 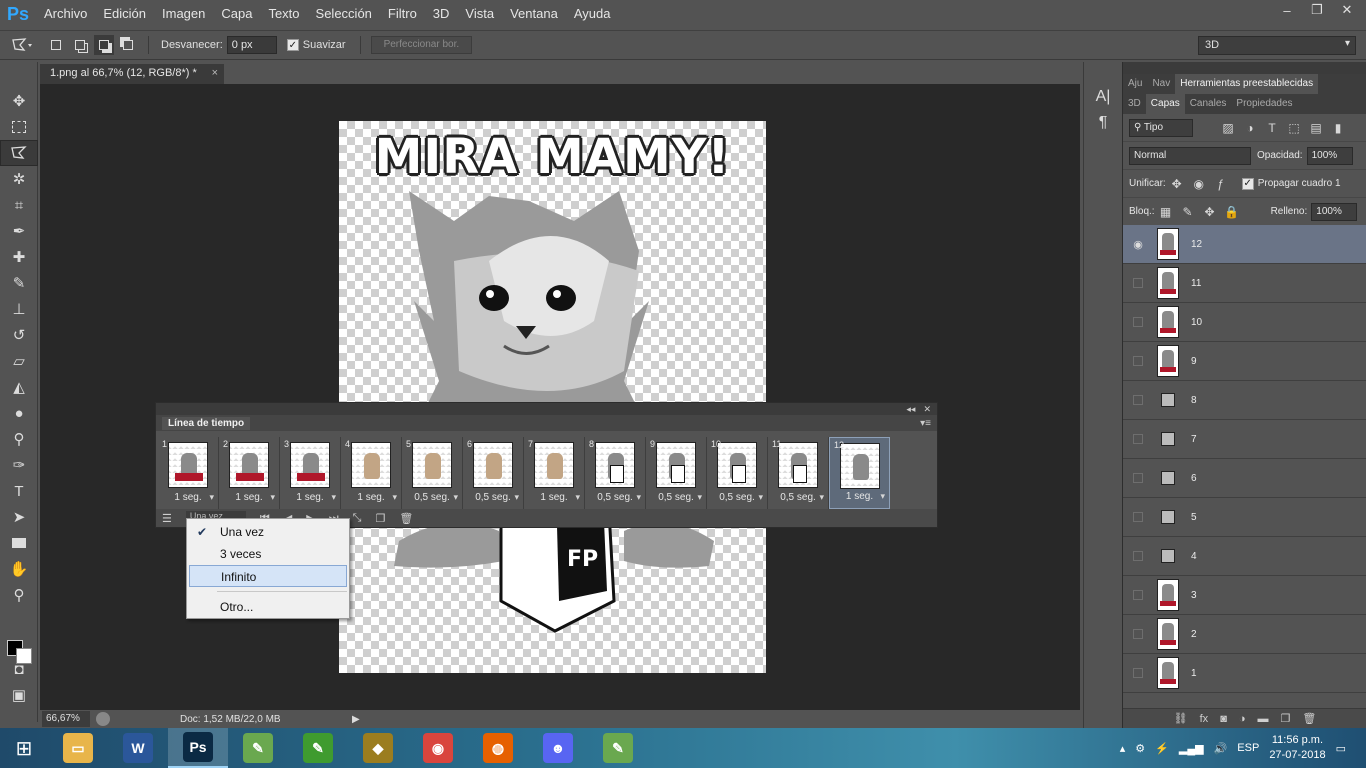 I want to click on timeline-frame: 71 seg. ▾, so click(x=554, y=473).